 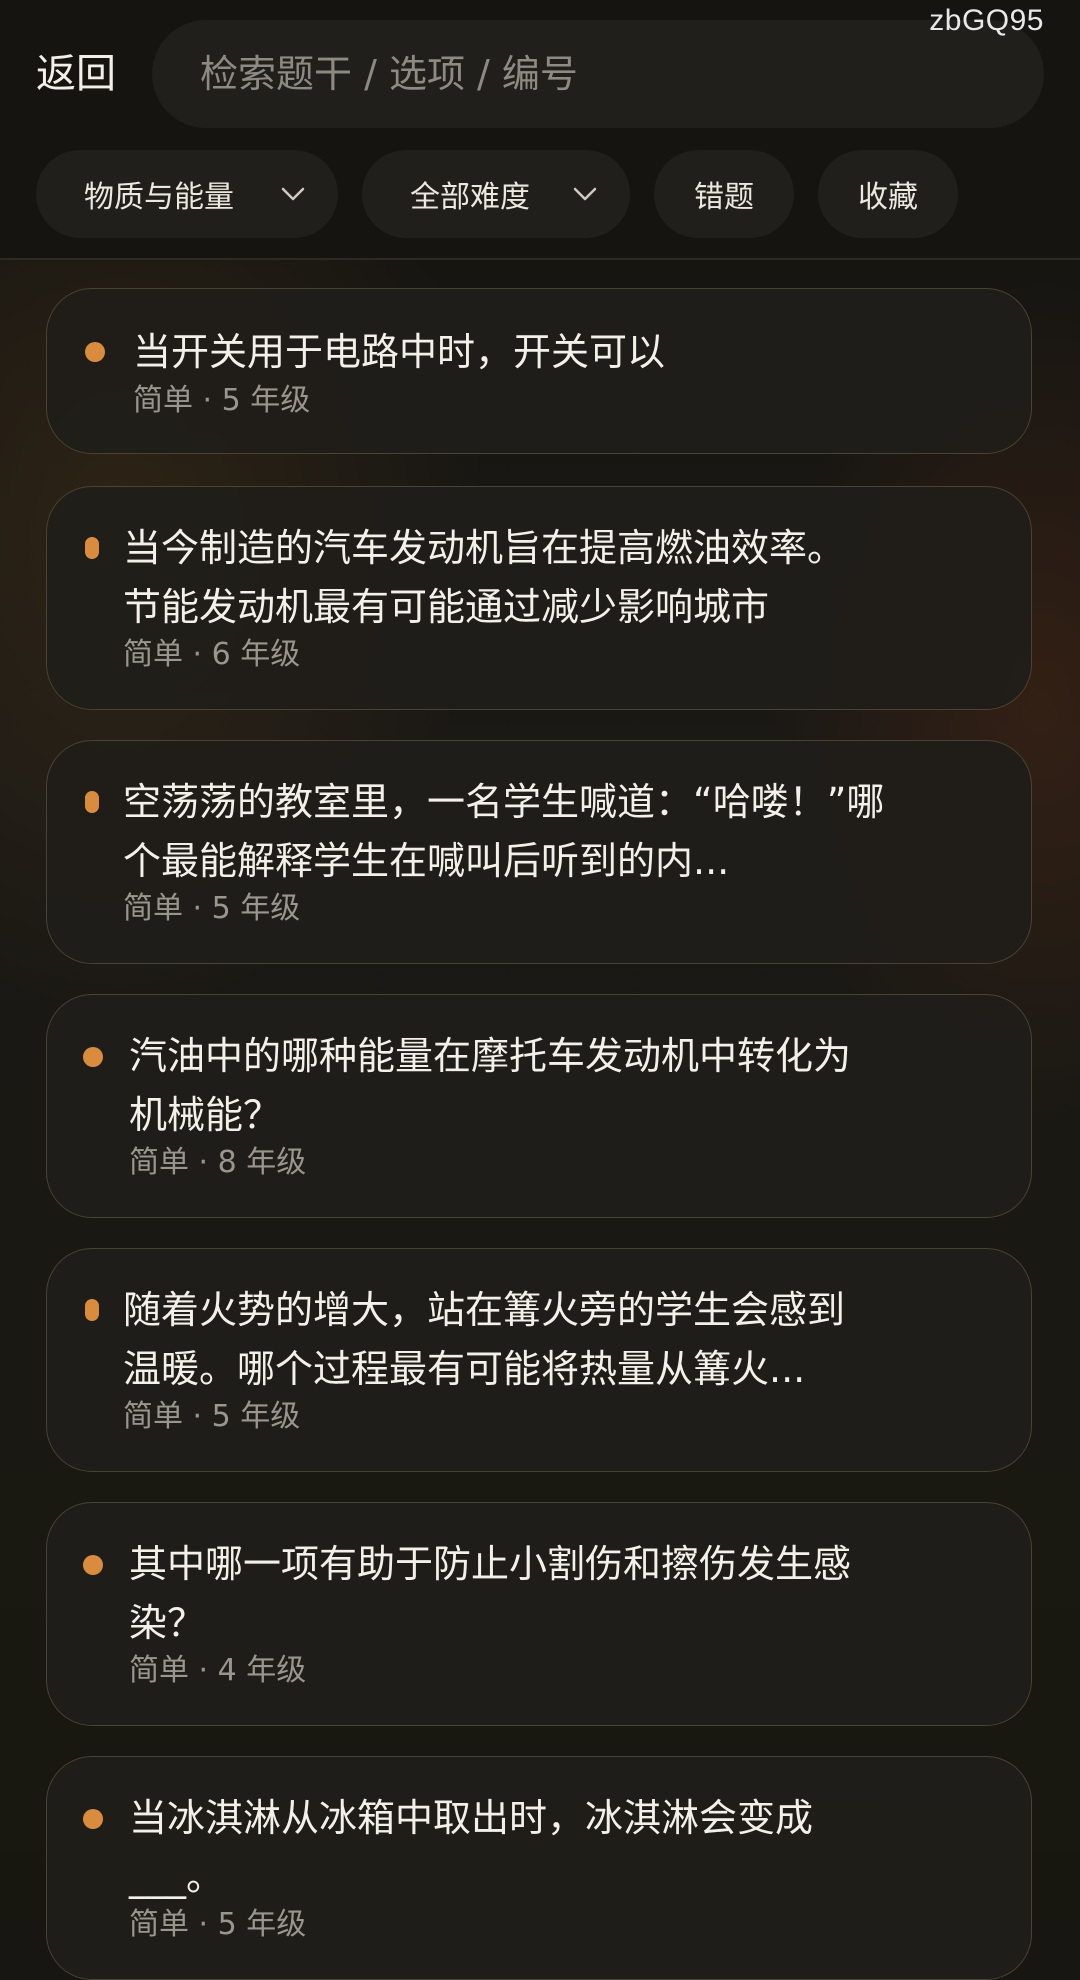 I want to click on question-title-line: 机械能？, so click(x=205, y=1115).